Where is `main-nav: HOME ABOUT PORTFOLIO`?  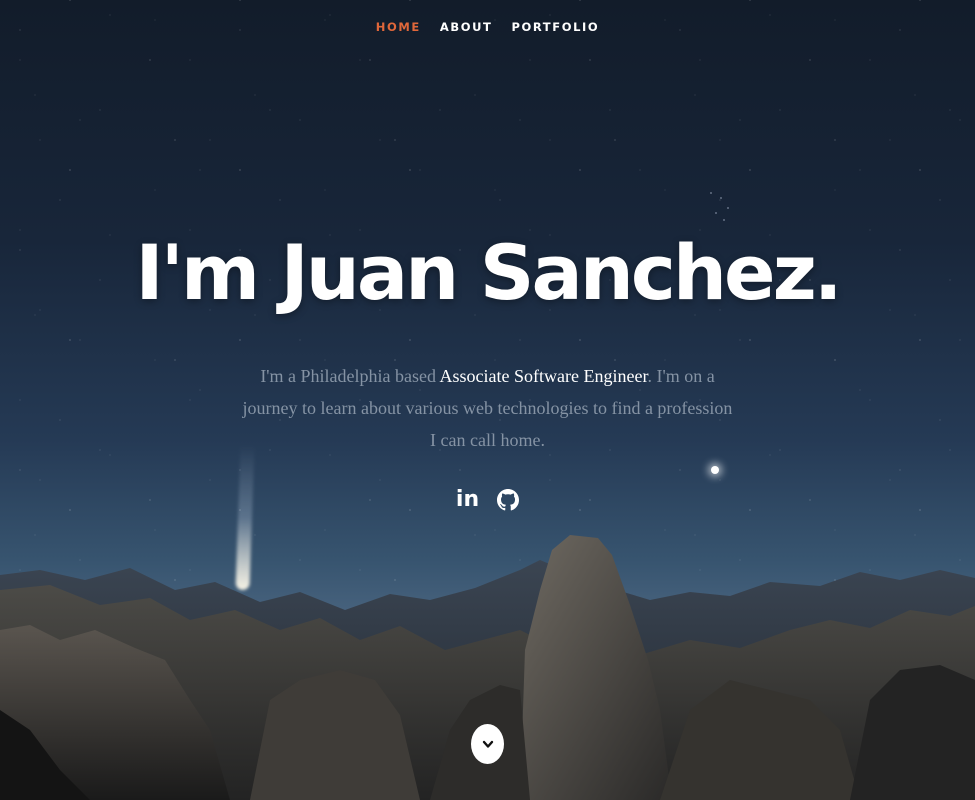
main-nav: HOME ABOUT PORTFOLIO is located at coordinates (487, 27).